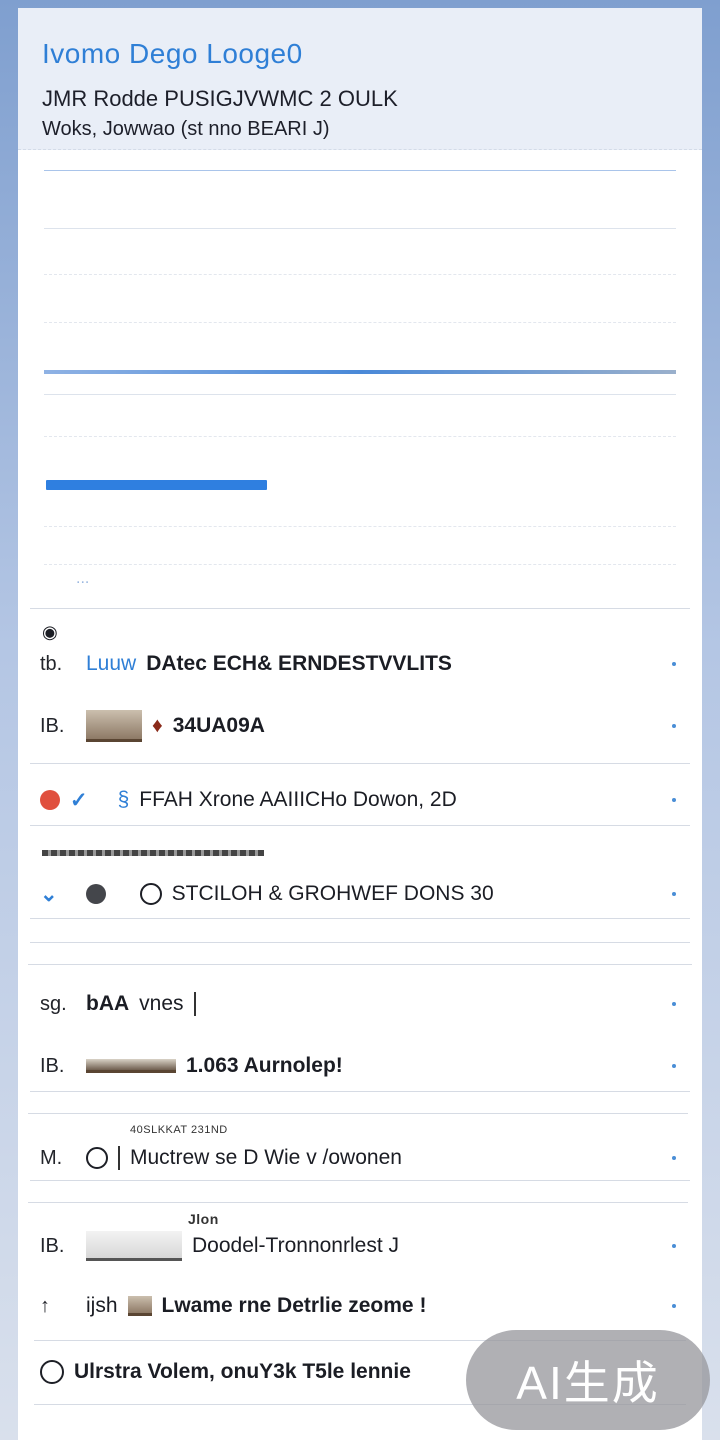 Image resolution: width=720 pixels, height=1440 pixels. Describe the element at coordinates (97, 1158) in the screenshot. I see `clock-icon` at that location.